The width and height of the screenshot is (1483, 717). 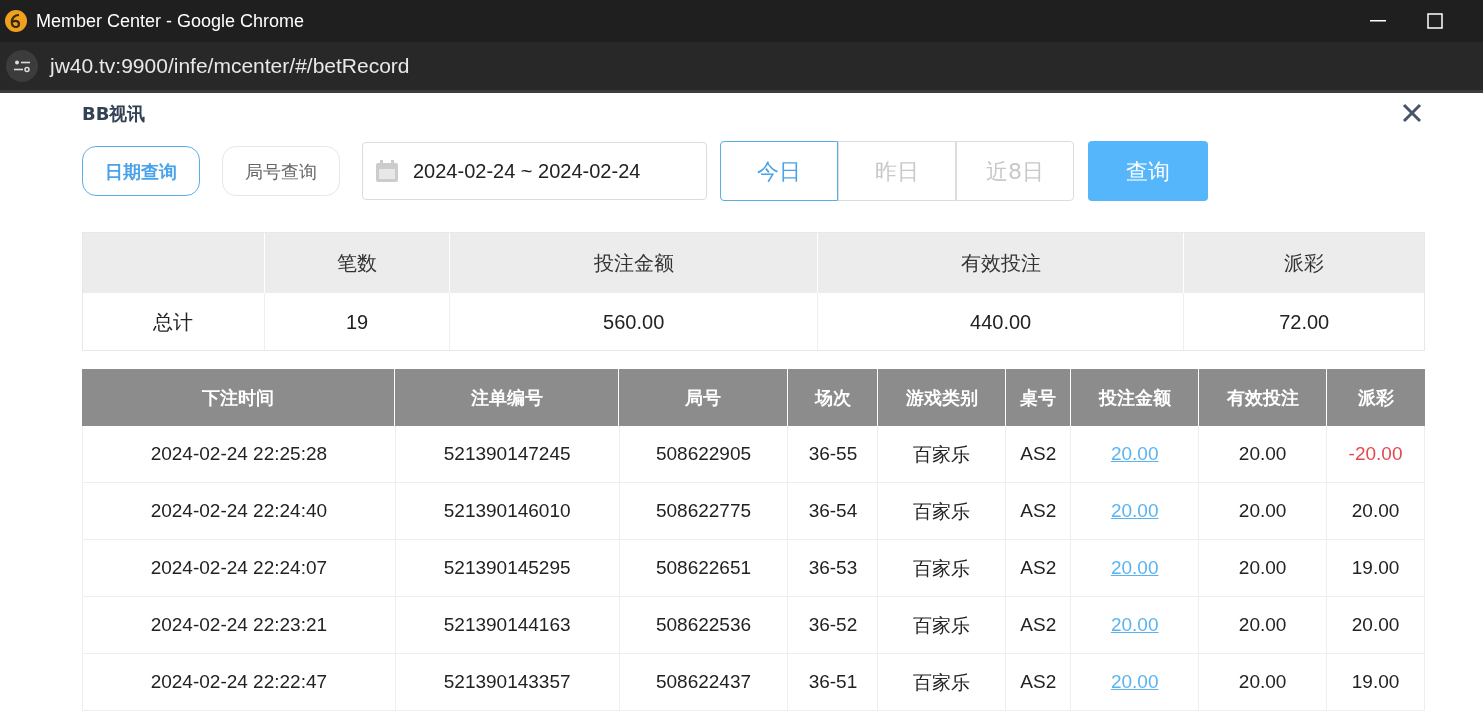 I want to click on summary-cell-text: 72.00, so click(x=1304, y=322).